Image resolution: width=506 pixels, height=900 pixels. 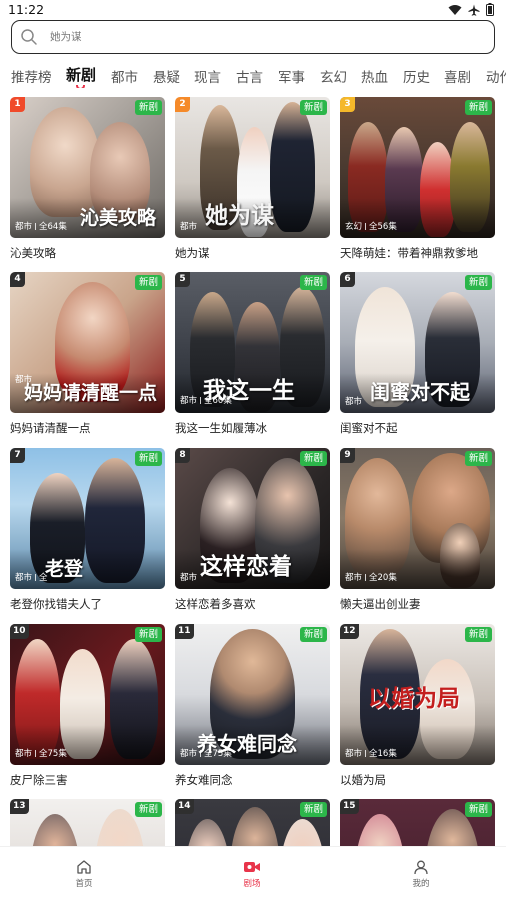 What do you see at coordinates (421, 867) in the screenshot?
I see `profile-icon` at bounding box center [421, 867].